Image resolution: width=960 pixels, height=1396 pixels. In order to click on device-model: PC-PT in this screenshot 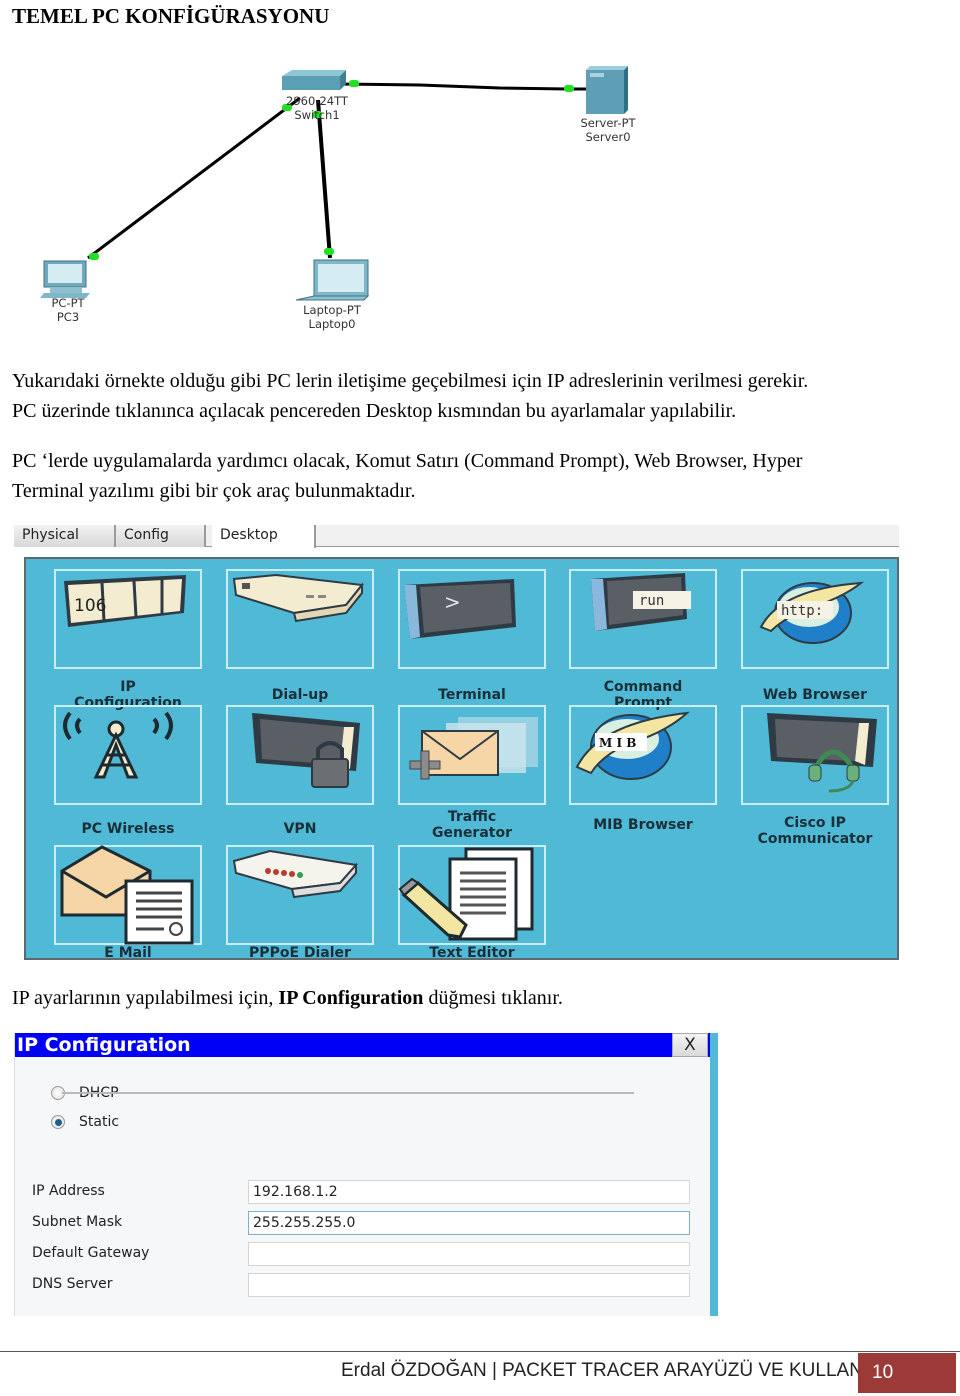, I will do `click(68, 303)`.